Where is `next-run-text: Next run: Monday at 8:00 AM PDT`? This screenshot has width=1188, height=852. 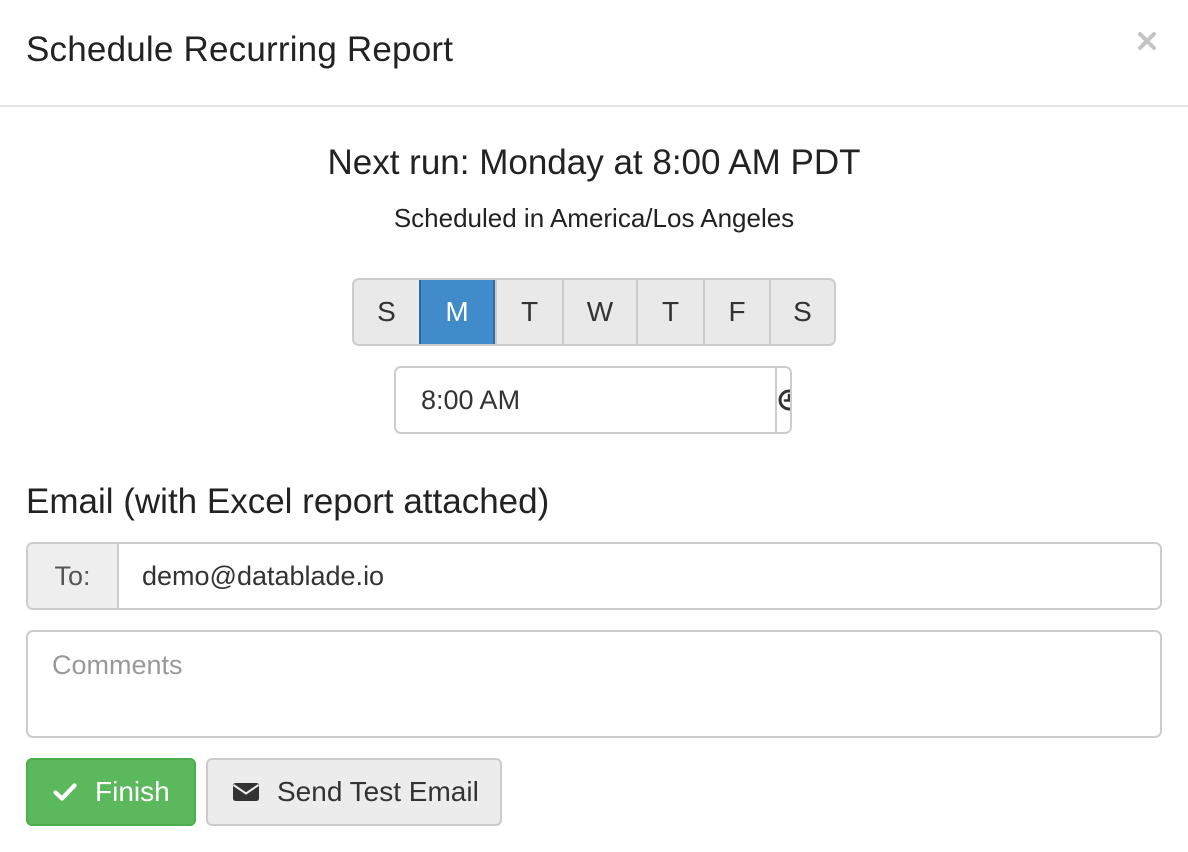
next-run-text: Next run: Monday at 8:00 AM PDT is located at coordinates (594, 162).